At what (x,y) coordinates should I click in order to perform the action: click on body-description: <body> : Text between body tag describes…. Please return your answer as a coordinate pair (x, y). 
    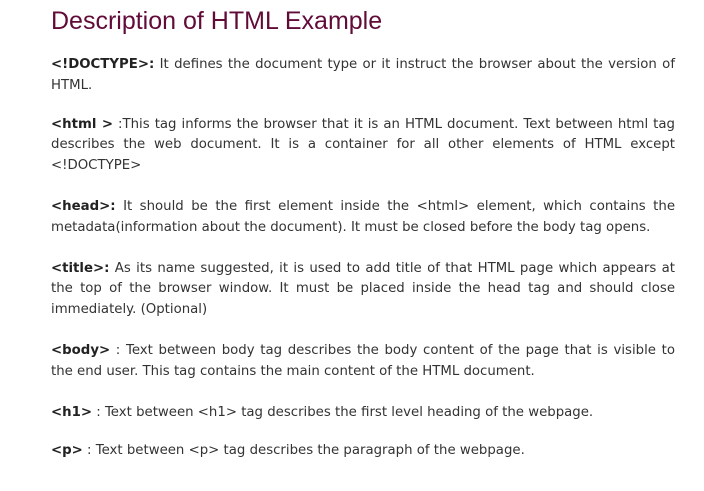
    Looking at the image, I should click on (363, 362).